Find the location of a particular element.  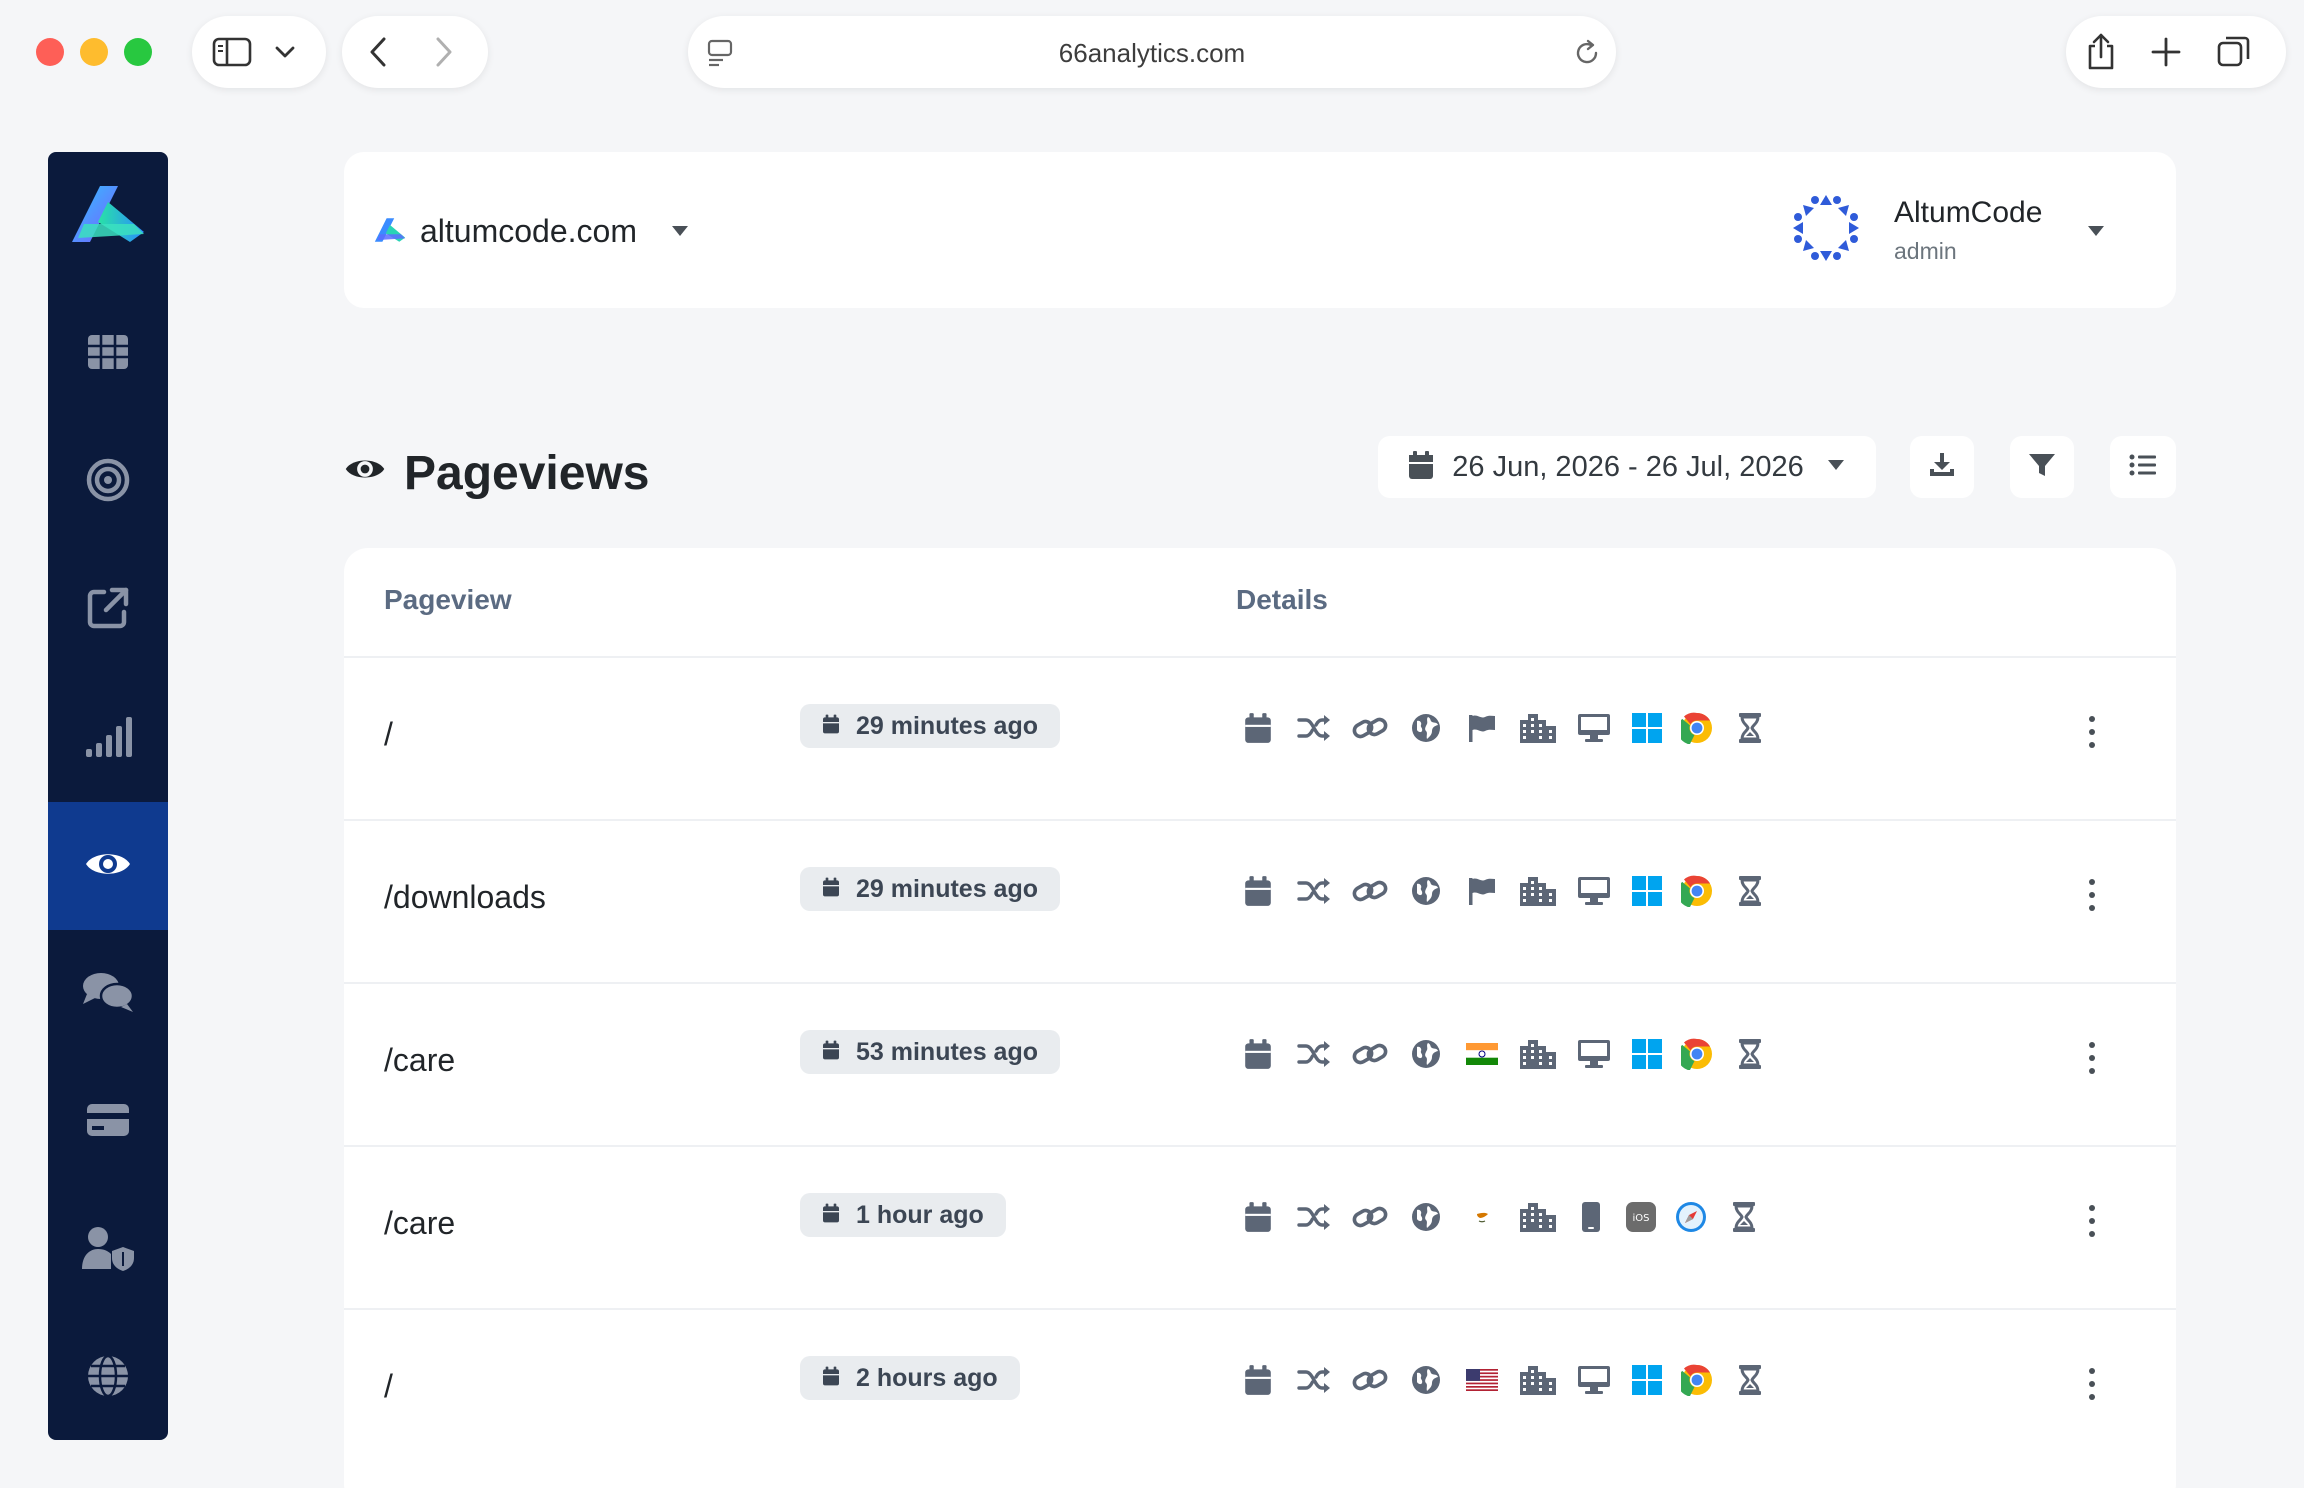

safari-icon is located at coordinates (1691, 1217).